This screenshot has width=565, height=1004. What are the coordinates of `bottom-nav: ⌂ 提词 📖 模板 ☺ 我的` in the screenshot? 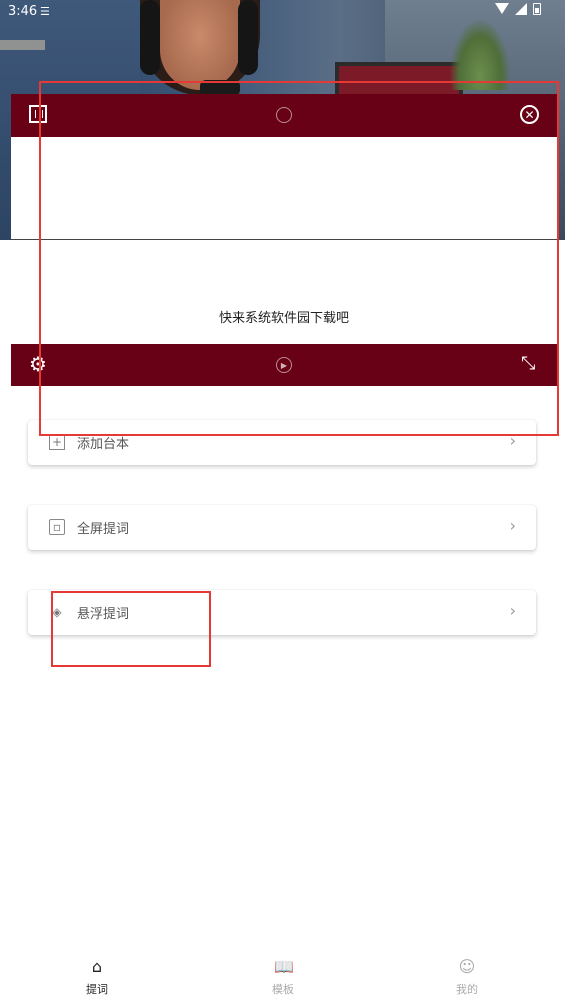 It's located at (282, 977).